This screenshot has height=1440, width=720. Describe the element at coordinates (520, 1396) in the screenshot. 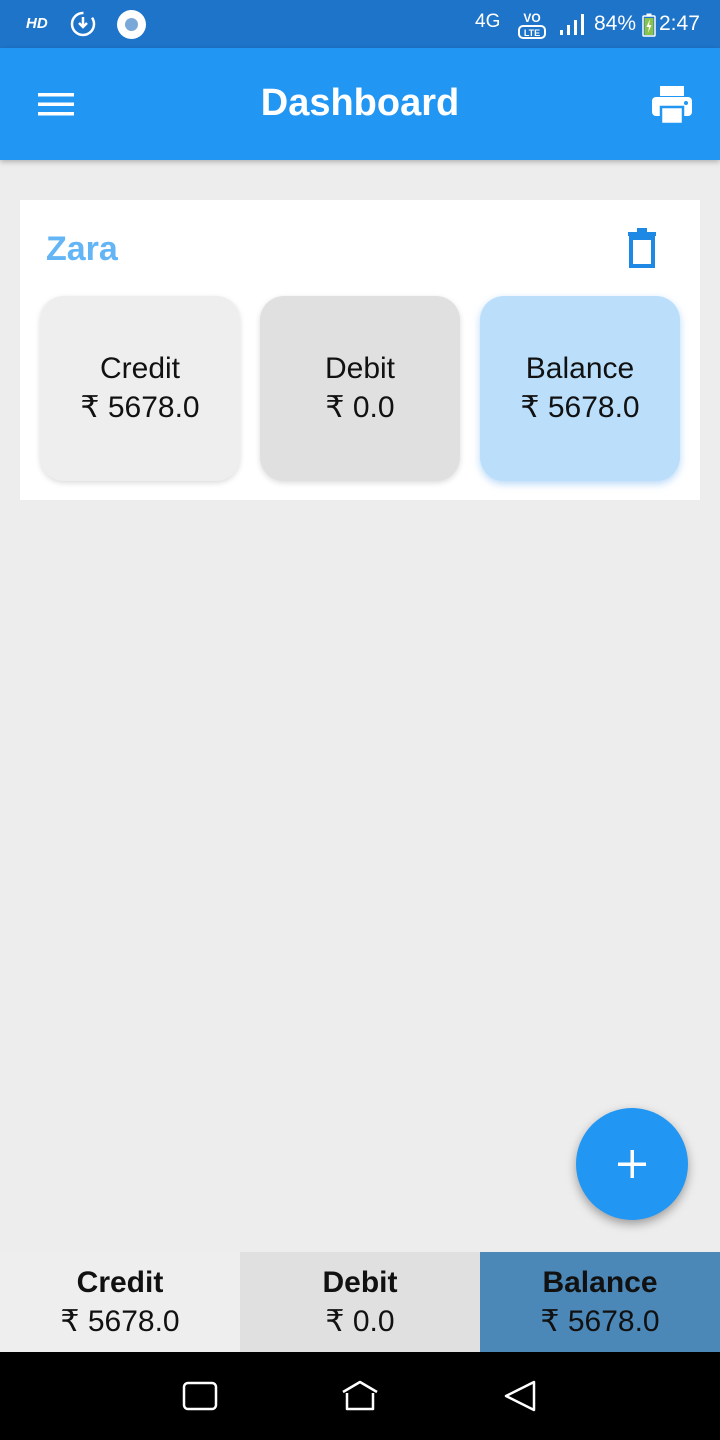

I see `back-icon` at that location.